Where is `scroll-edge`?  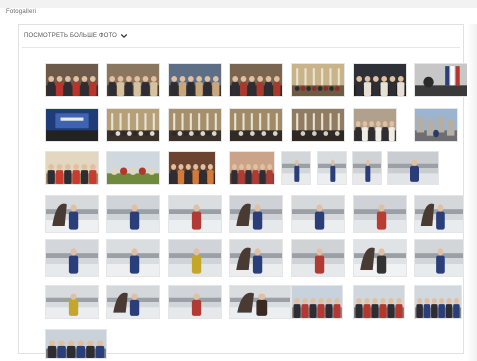
scroll-edge is located at coordinates (472, 192).